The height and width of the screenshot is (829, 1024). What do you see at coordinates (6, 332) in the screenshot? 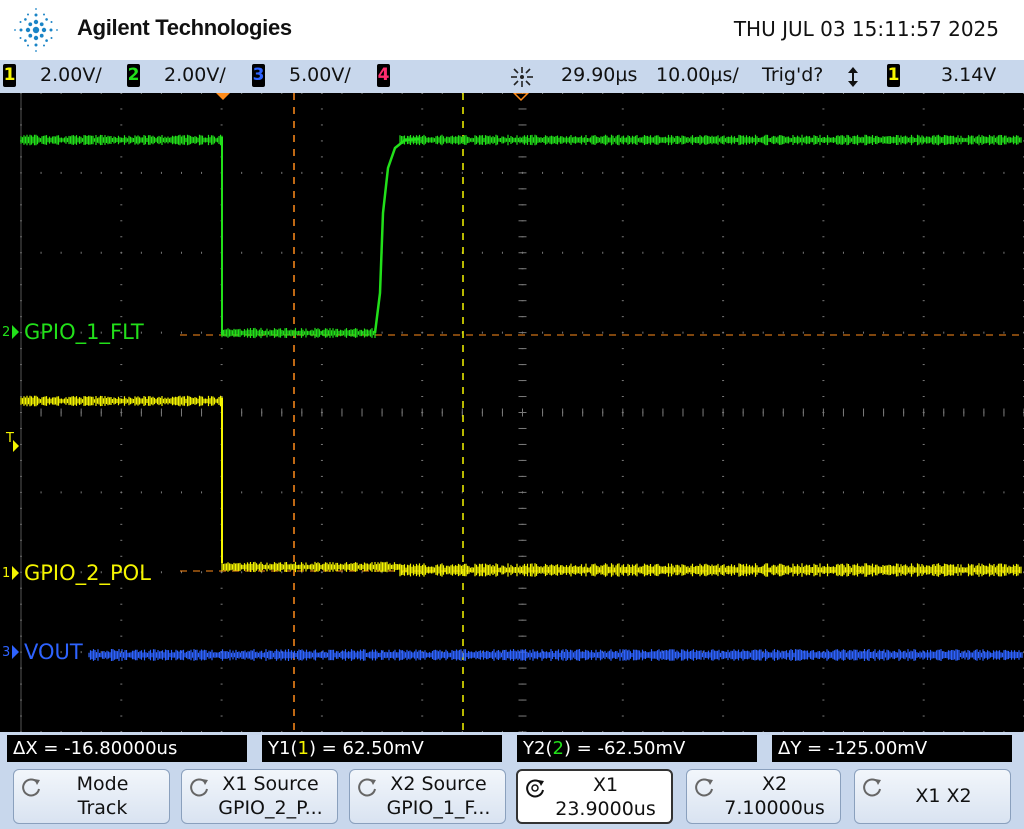
I see `ch2-ground-marker: 2` at bounding box center [6, 332].